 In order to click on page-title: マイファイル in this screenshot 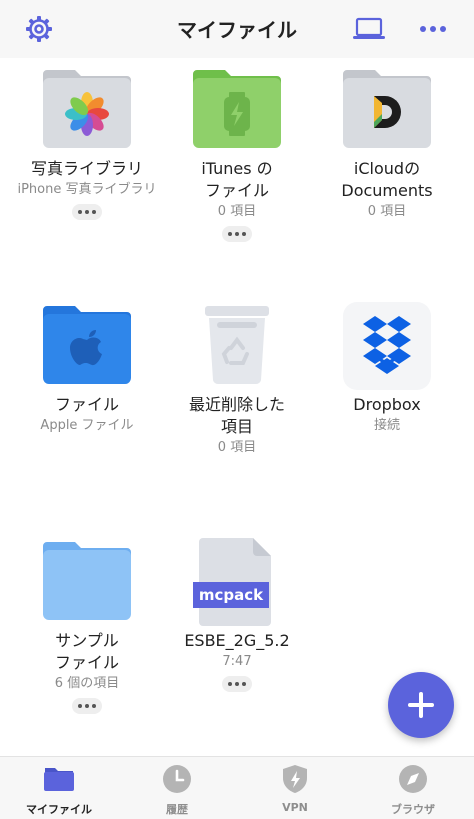, I will do `click(237, 30)`.